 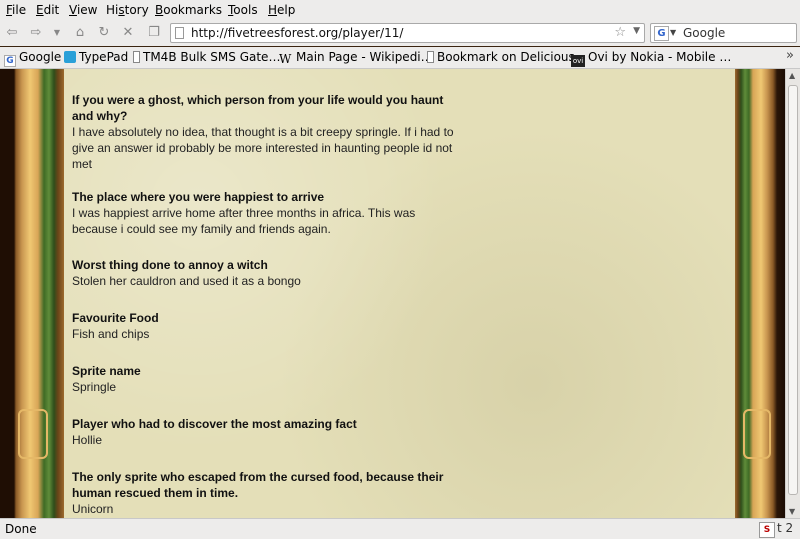 I want to click on arrow-left-icon: ⇦, so click(x=12, y=32).